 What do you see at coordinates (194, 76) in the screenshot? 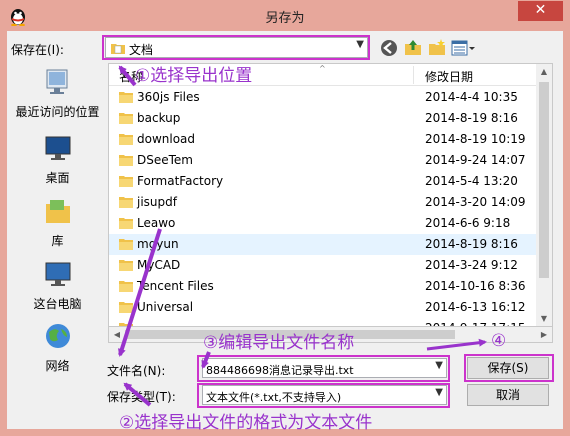
I see `annotation-step1: ①选择导出位置` at bounding box center [194, 76].